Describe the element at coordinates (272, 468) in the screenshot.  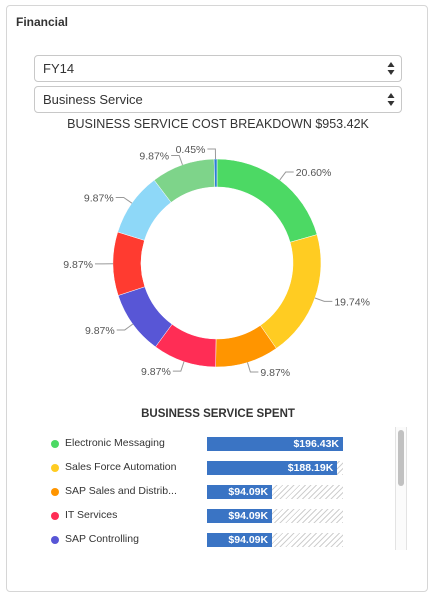
I see `spent-bar: $188.19K` at that location.